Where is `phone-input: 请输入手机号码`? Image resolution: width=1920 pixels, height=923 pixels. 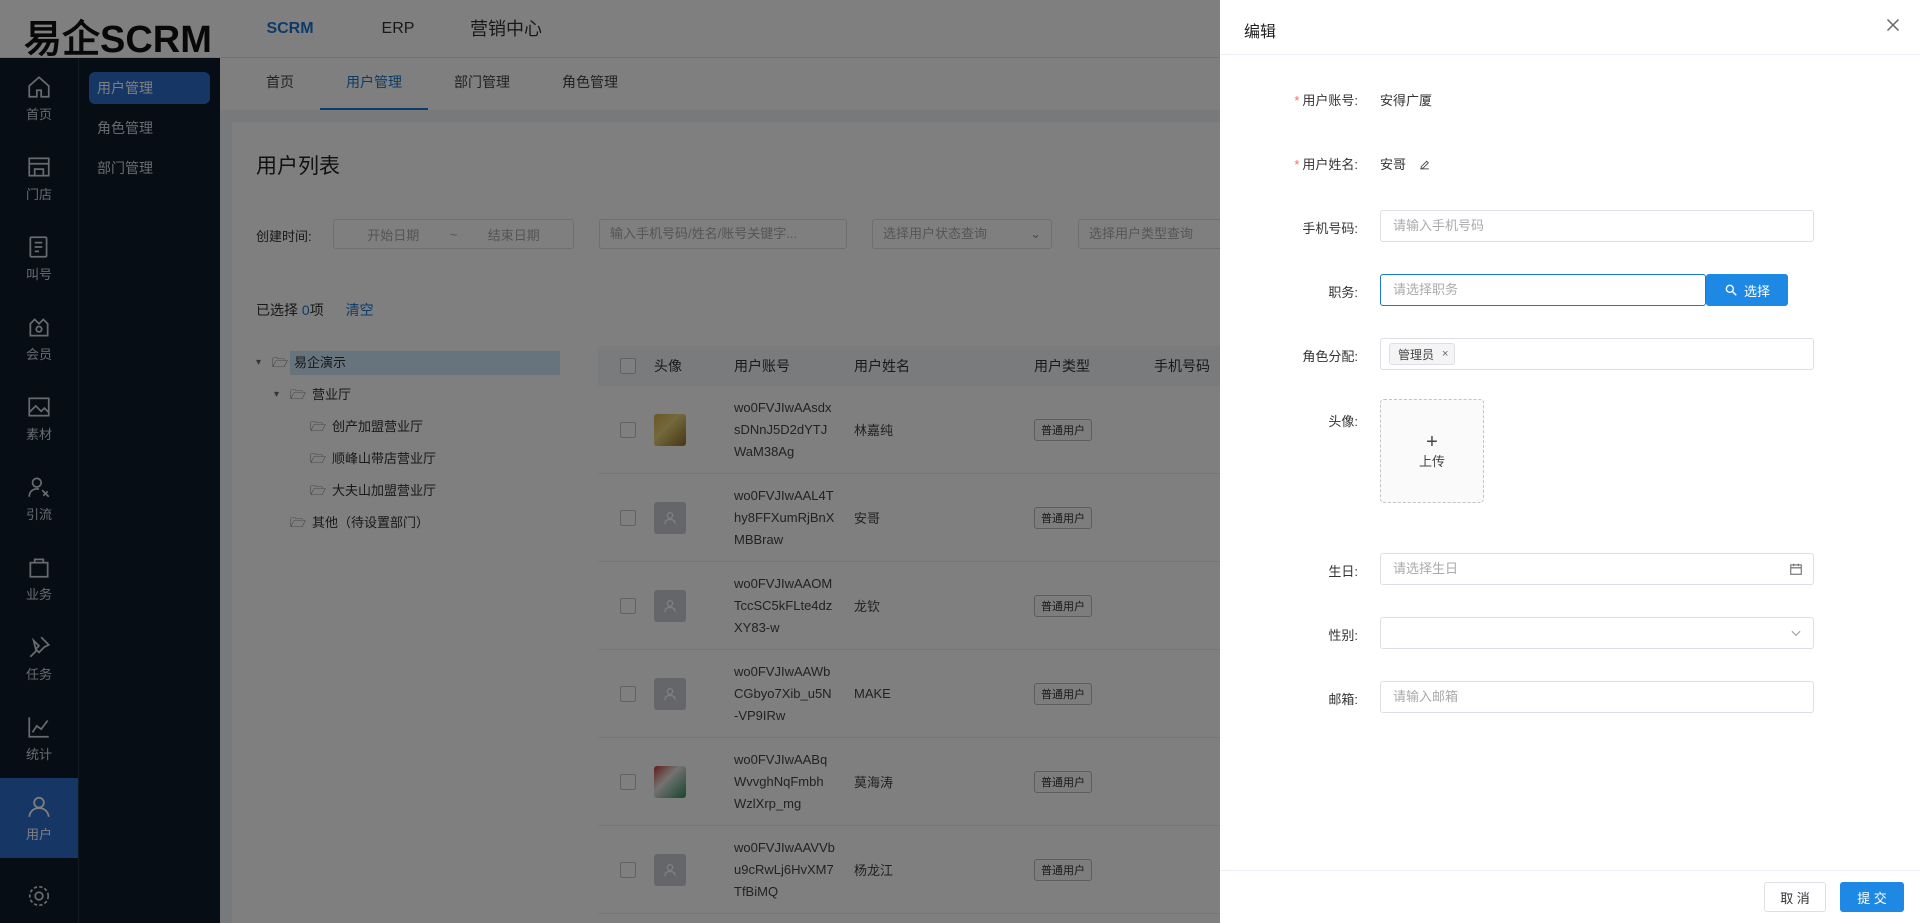 phone-input: 请输入手机号码 is located at coordinates (1597, 226).